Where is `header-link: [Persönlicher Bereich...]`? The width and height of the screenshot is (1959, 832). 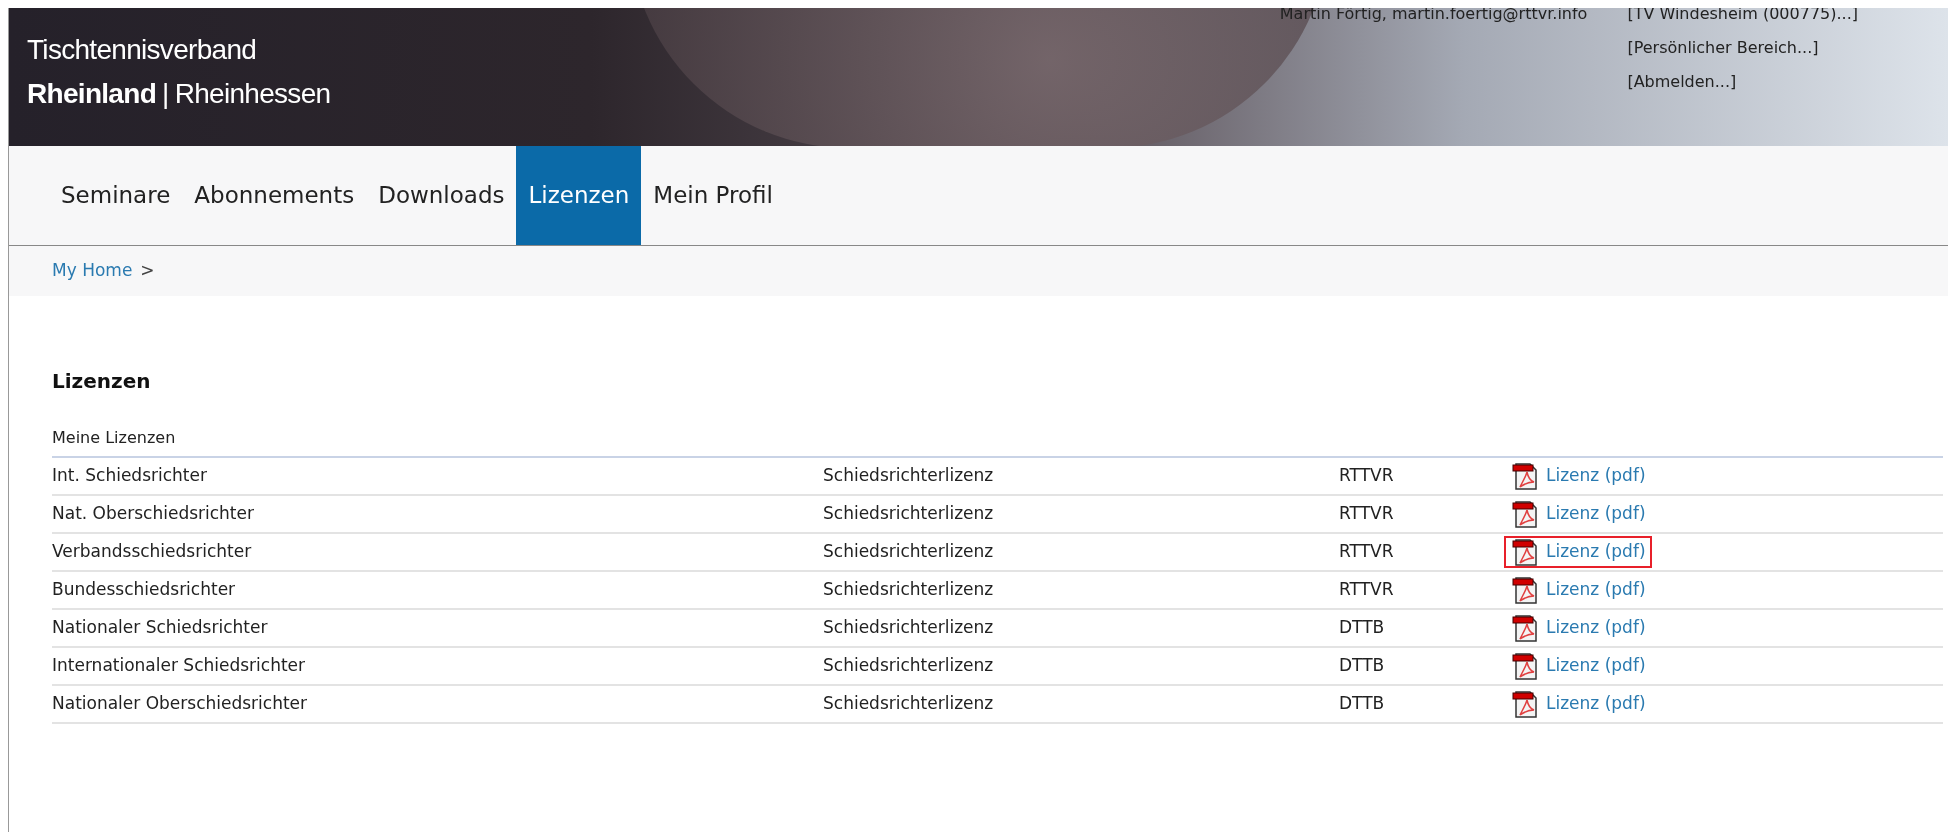
header-link: [Persönlicher Bereich...] is located at coordinates (1742, 48).